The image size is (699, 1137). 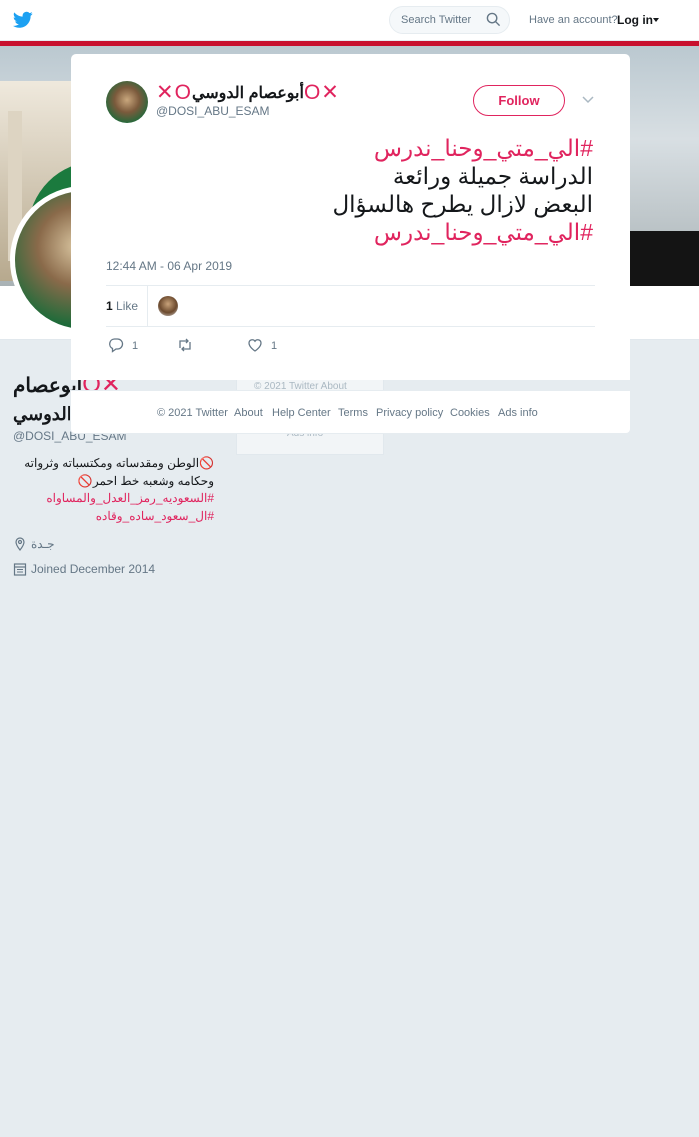 I want to click on liker-avatar, so click(x=168, y=306).